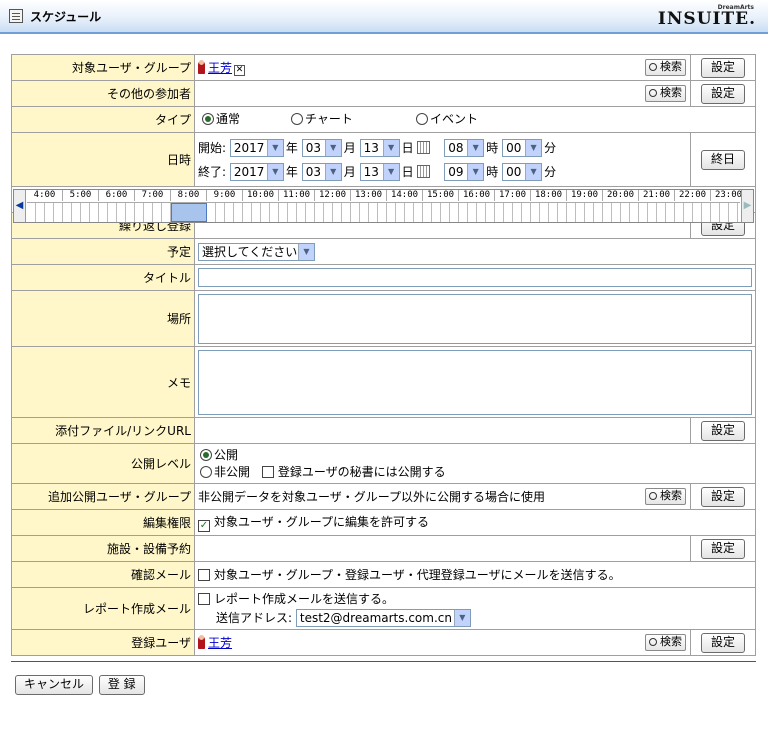 The image size is (768, 745). Describe the element at coordinates (220, 643) in the screenshot. I see `registrant-user-link: 王芳` at that location.